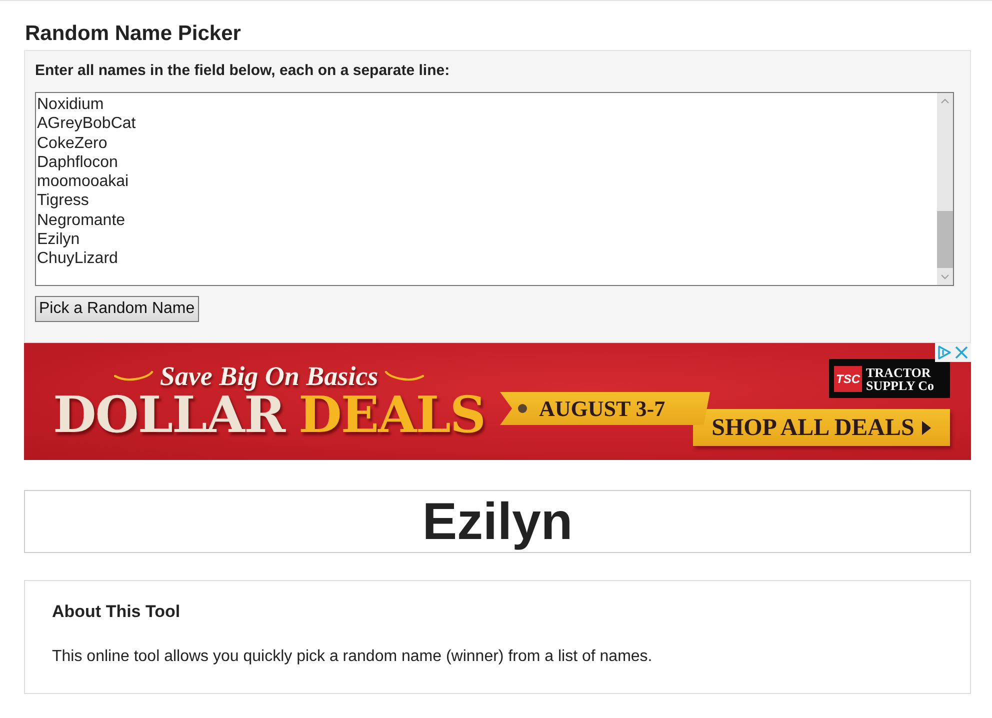 The height and width of the screenshot is (718, 992). What do you see at coordinates (81, 220) in the screenshot?
I see `name-line: Negromante` at bounding box center [81, 220].